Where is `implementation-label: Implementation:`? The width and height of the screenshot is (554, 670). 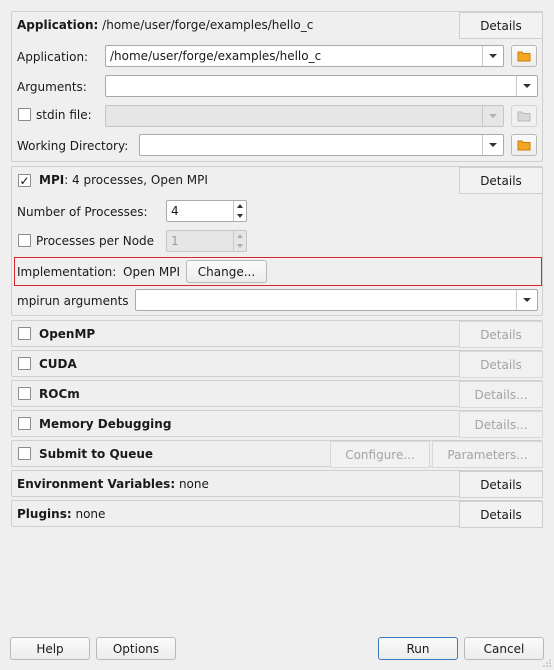
implementation-label: Implementation: is located at coordinates (67, 272).